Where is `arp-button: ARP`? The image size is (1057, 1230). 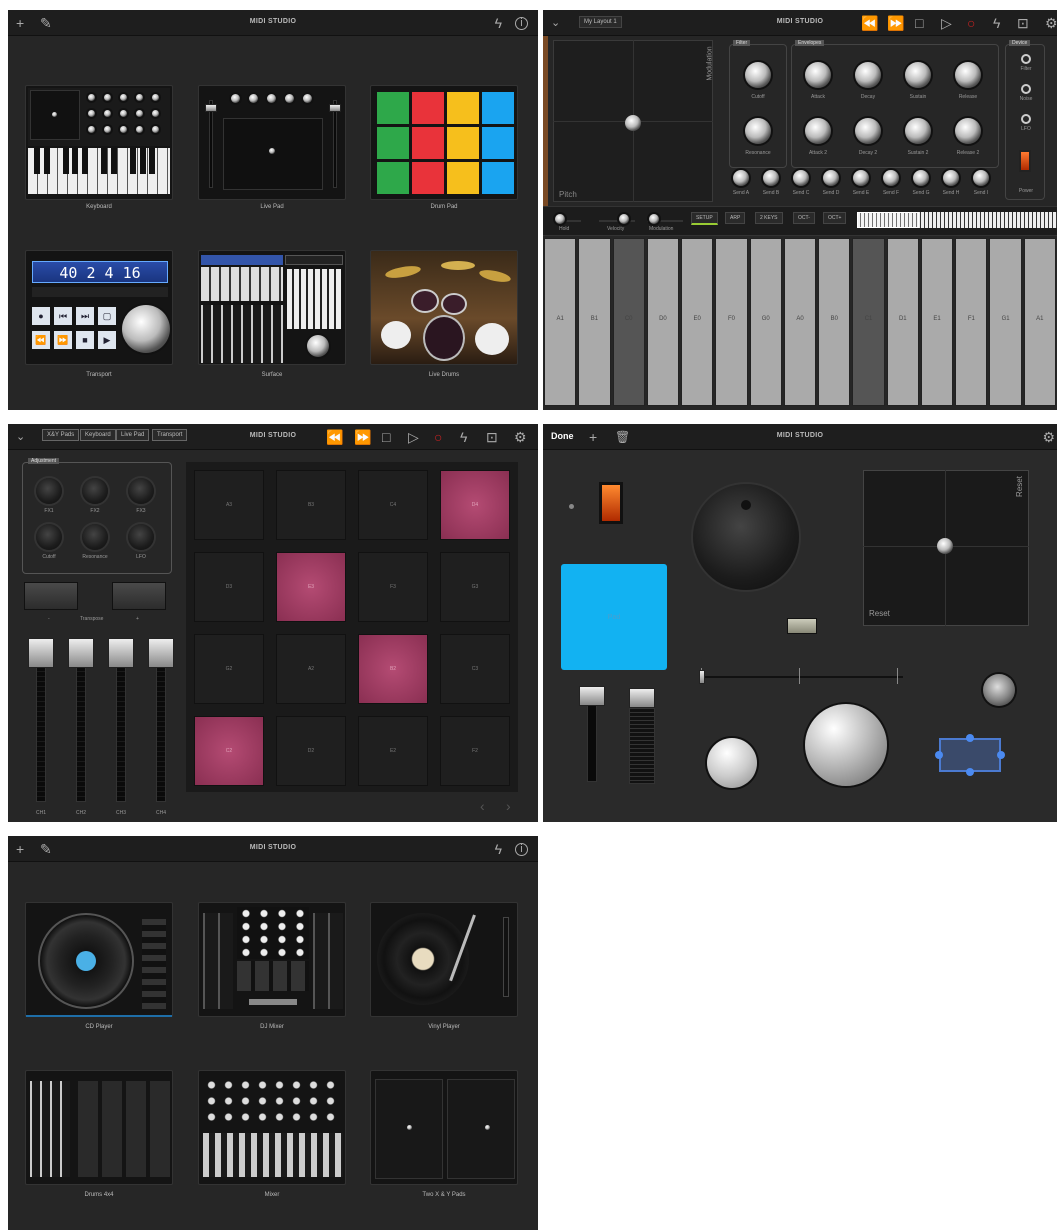
arp-button: ARP is located at coordinates (735, 218).